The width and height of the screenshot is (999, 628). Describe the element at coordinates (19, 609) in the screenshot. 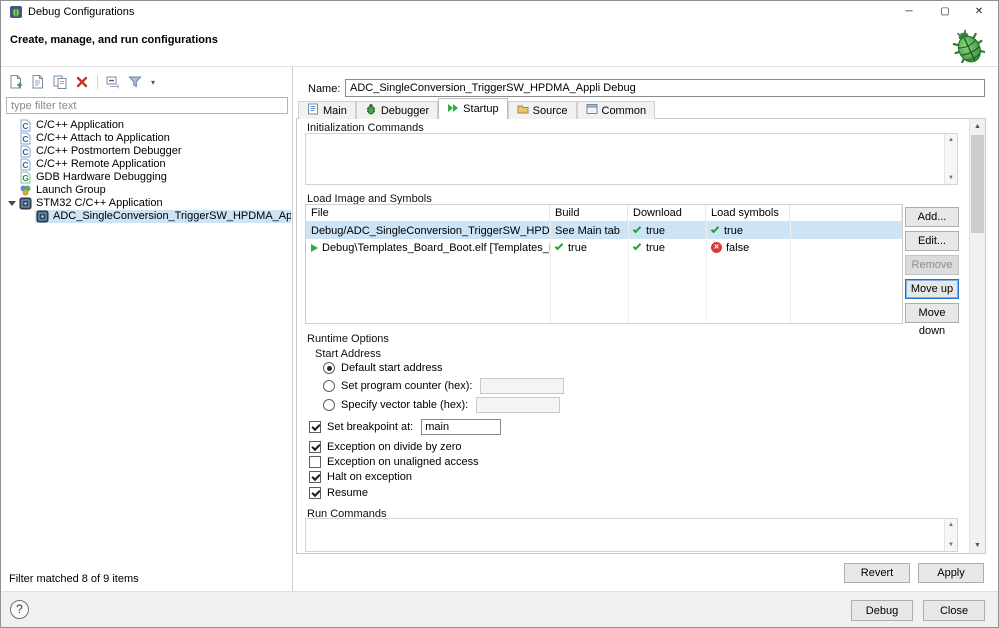

I see `help-button: ?` at that location.